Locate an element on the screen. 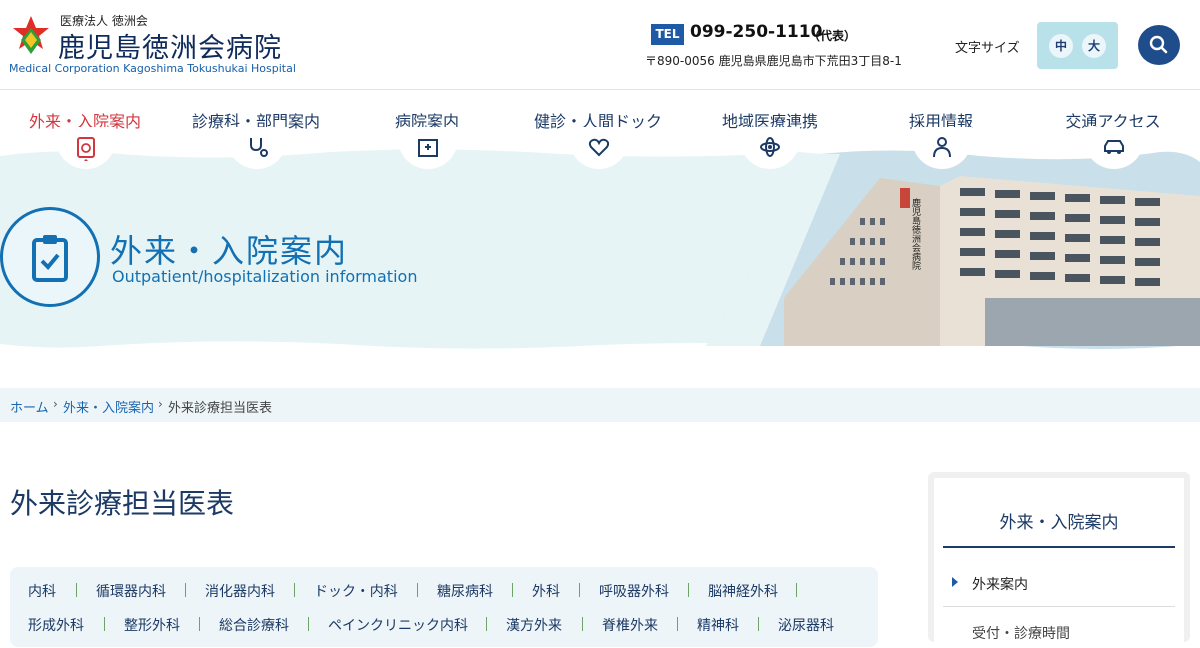 The height and width of the screenshot is (648, 1200). font-size-medium-button: 中 is located at coordinates (1061, 46).